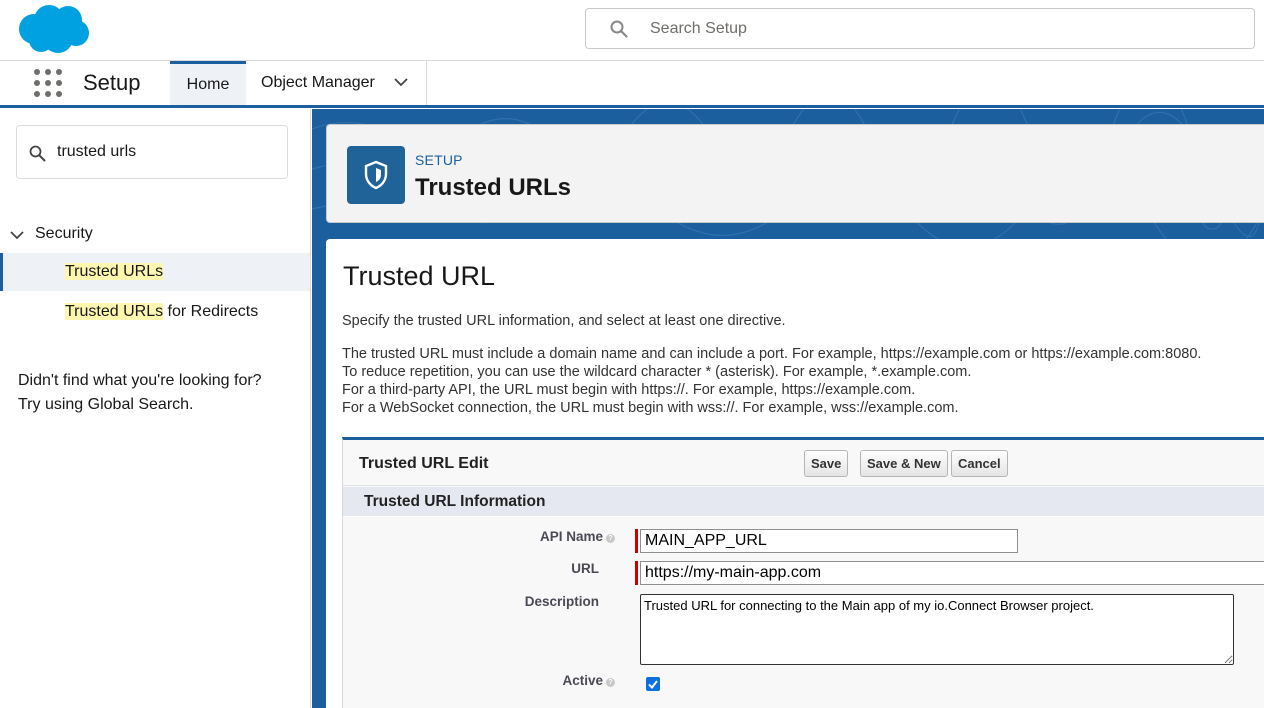 This screenshot has height=708, width=1264. Describe the element at coordinates (829, 541) in the screenshot. I see `api-name-input` at that location.